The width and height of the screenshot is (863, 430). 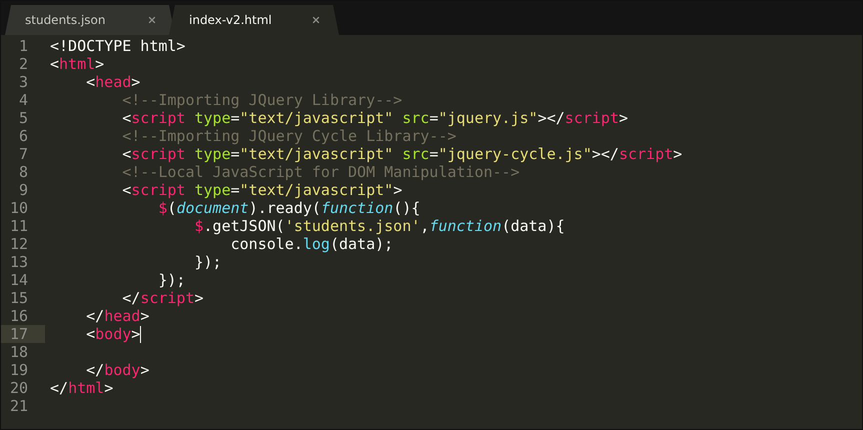 What do you see at coordinates (23, 154) in the screenshot?
I see `line-number: 7` at bounding box center [23, 154].